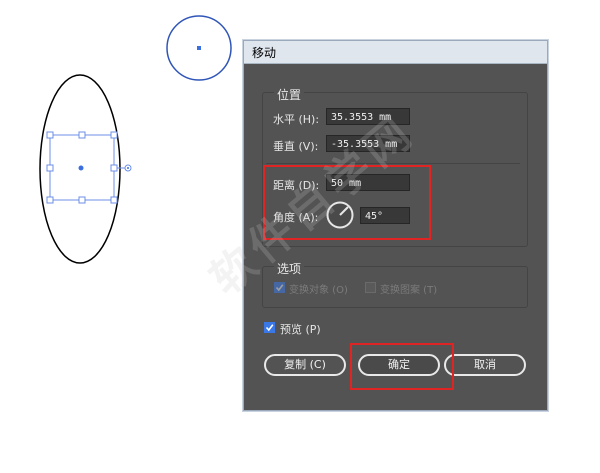 The height and width of the screenshot is (473, 600). Describe the element at coordinates (485, 365) in the screenshot. I see `cancel-button: 取消` at that location.